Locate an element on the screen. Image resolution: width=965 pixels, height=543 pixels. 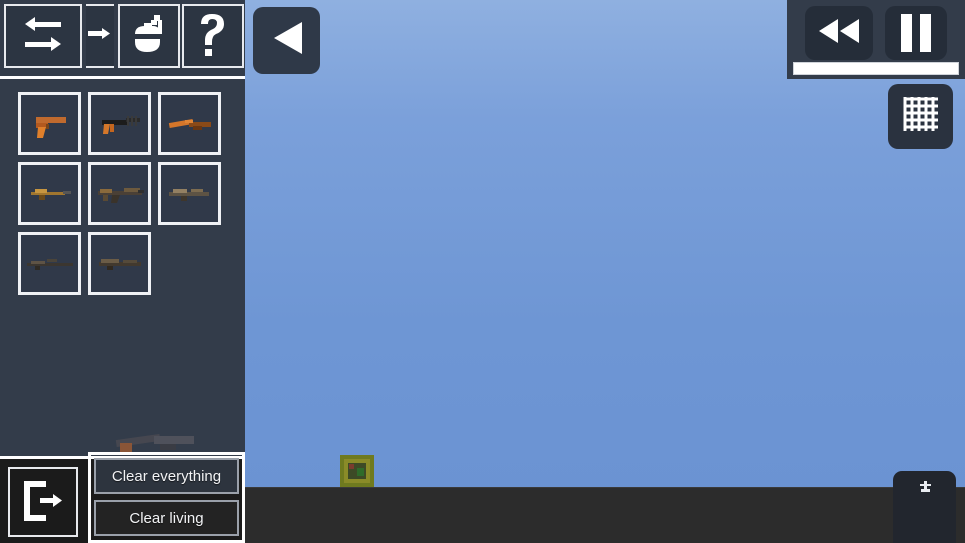
question-mark-icon is located at coordinates (213, 36).